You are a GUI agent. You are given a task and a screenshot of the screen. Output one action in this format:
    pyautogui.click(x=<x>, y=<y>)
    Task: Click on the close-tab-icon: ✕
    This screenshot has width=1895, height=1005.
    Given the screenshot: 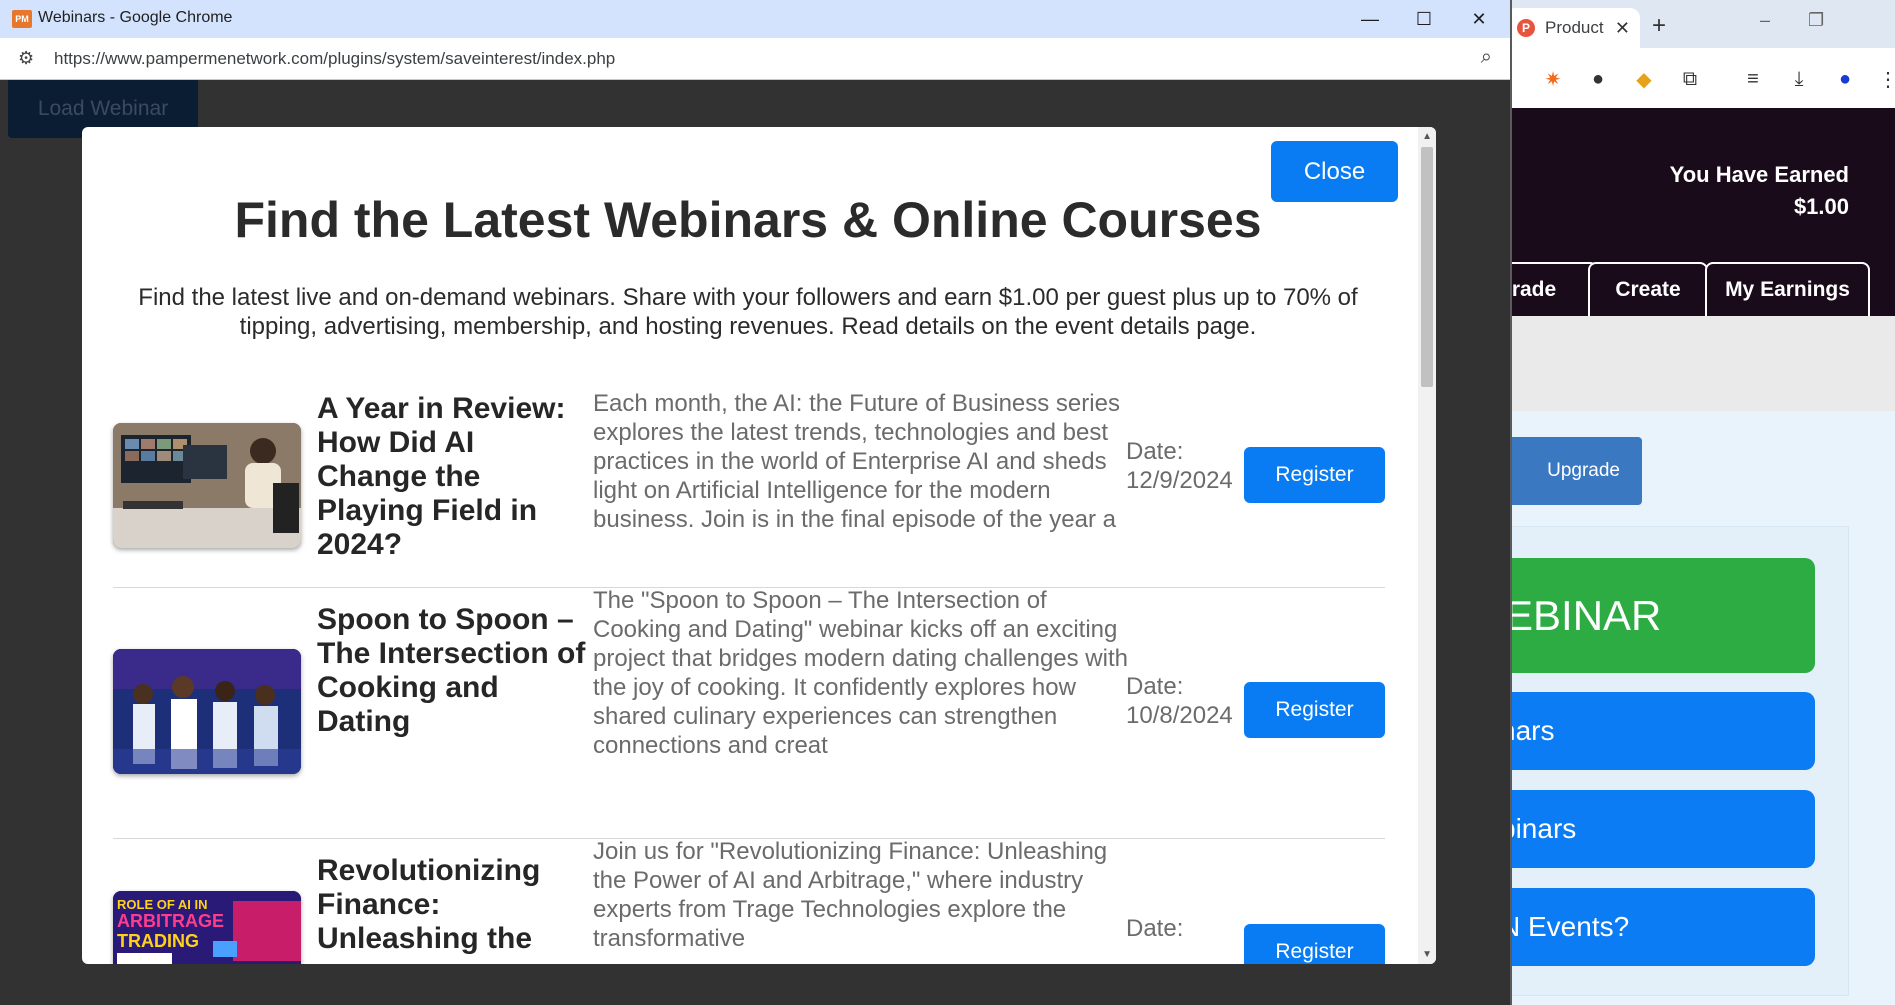 What is the action you would take?
    pyautogui.click(x=1622, y=28)
    